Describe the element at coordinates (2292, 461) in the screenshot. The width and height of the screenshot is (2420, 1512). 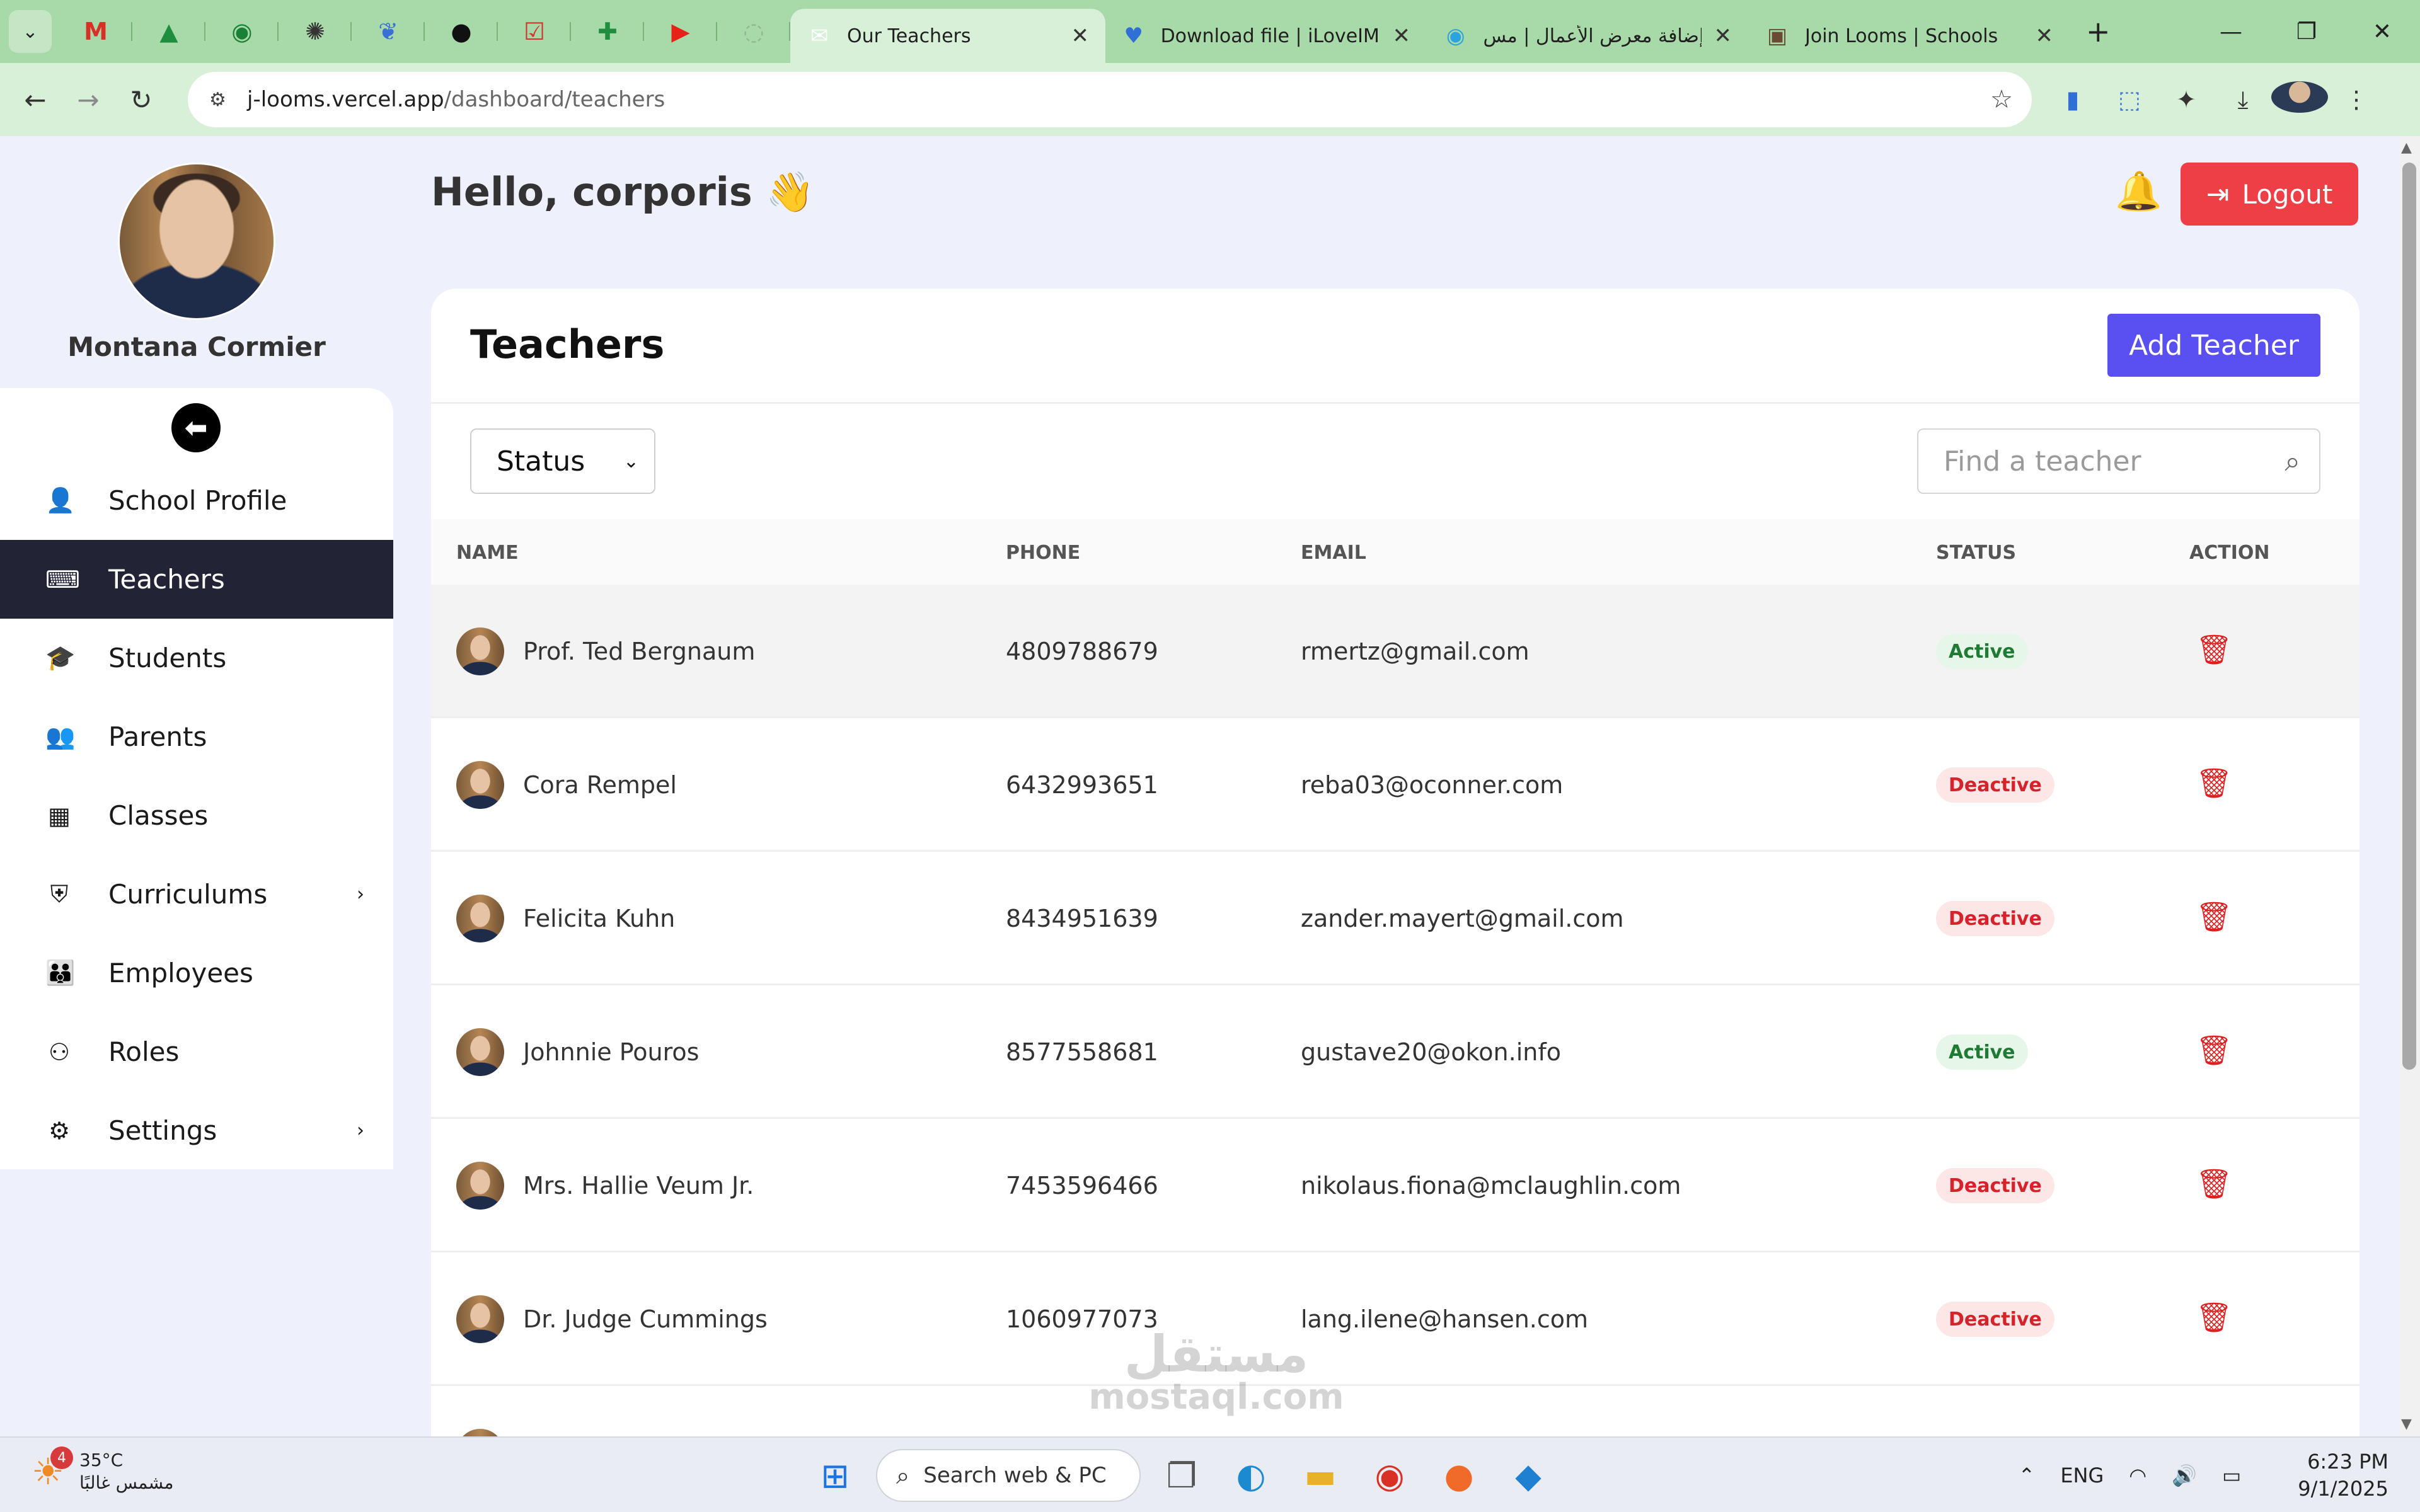
I see `search-icon: ⌕` at that location.